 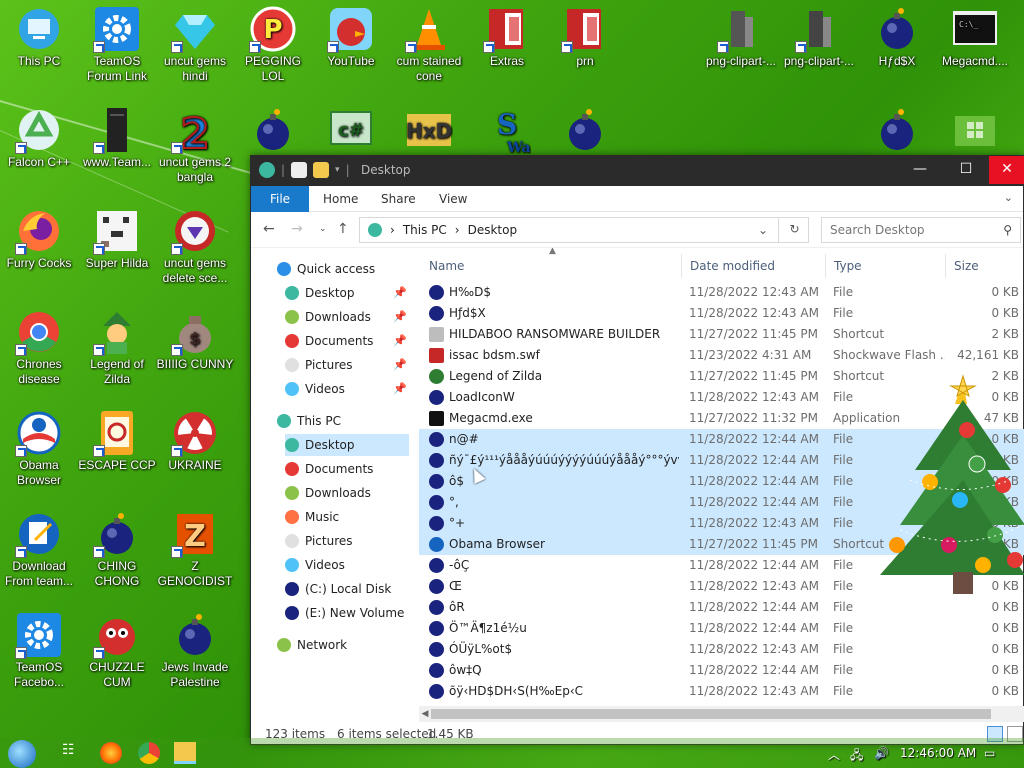 What do you see at coordinates (149, 753) in the screenshot?
I see `chrome-taskbar-icon` at bounding box center [149, 753].